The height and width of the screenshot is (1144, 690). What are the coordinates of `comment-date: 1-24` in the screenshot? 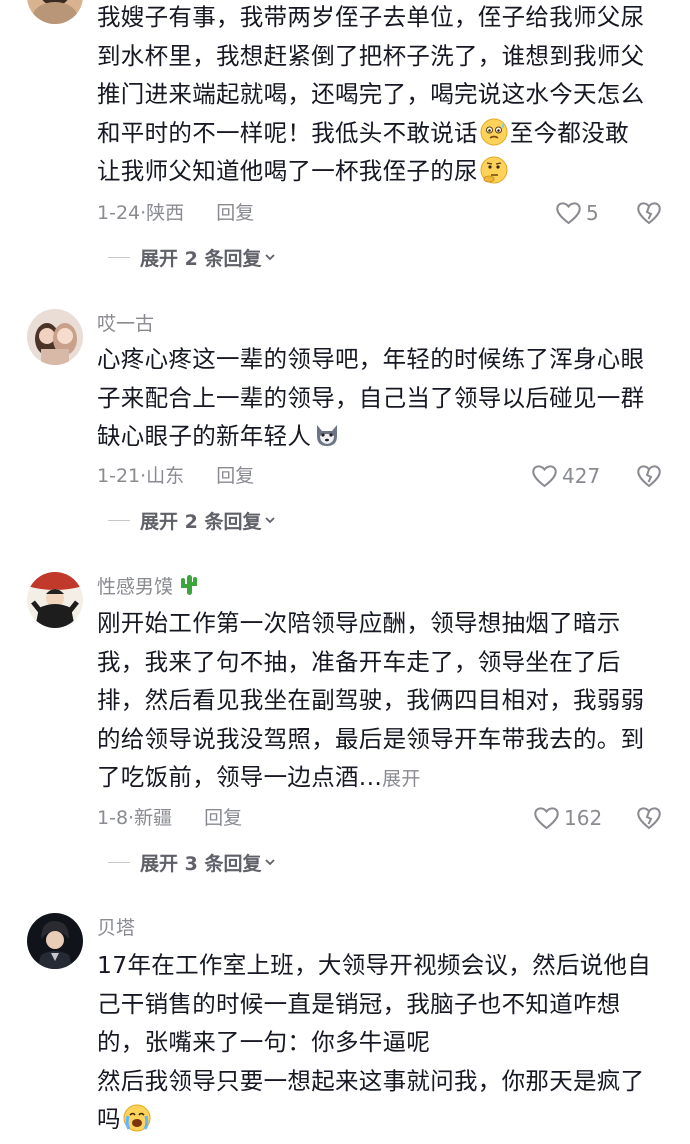 It's located at (119, 213).